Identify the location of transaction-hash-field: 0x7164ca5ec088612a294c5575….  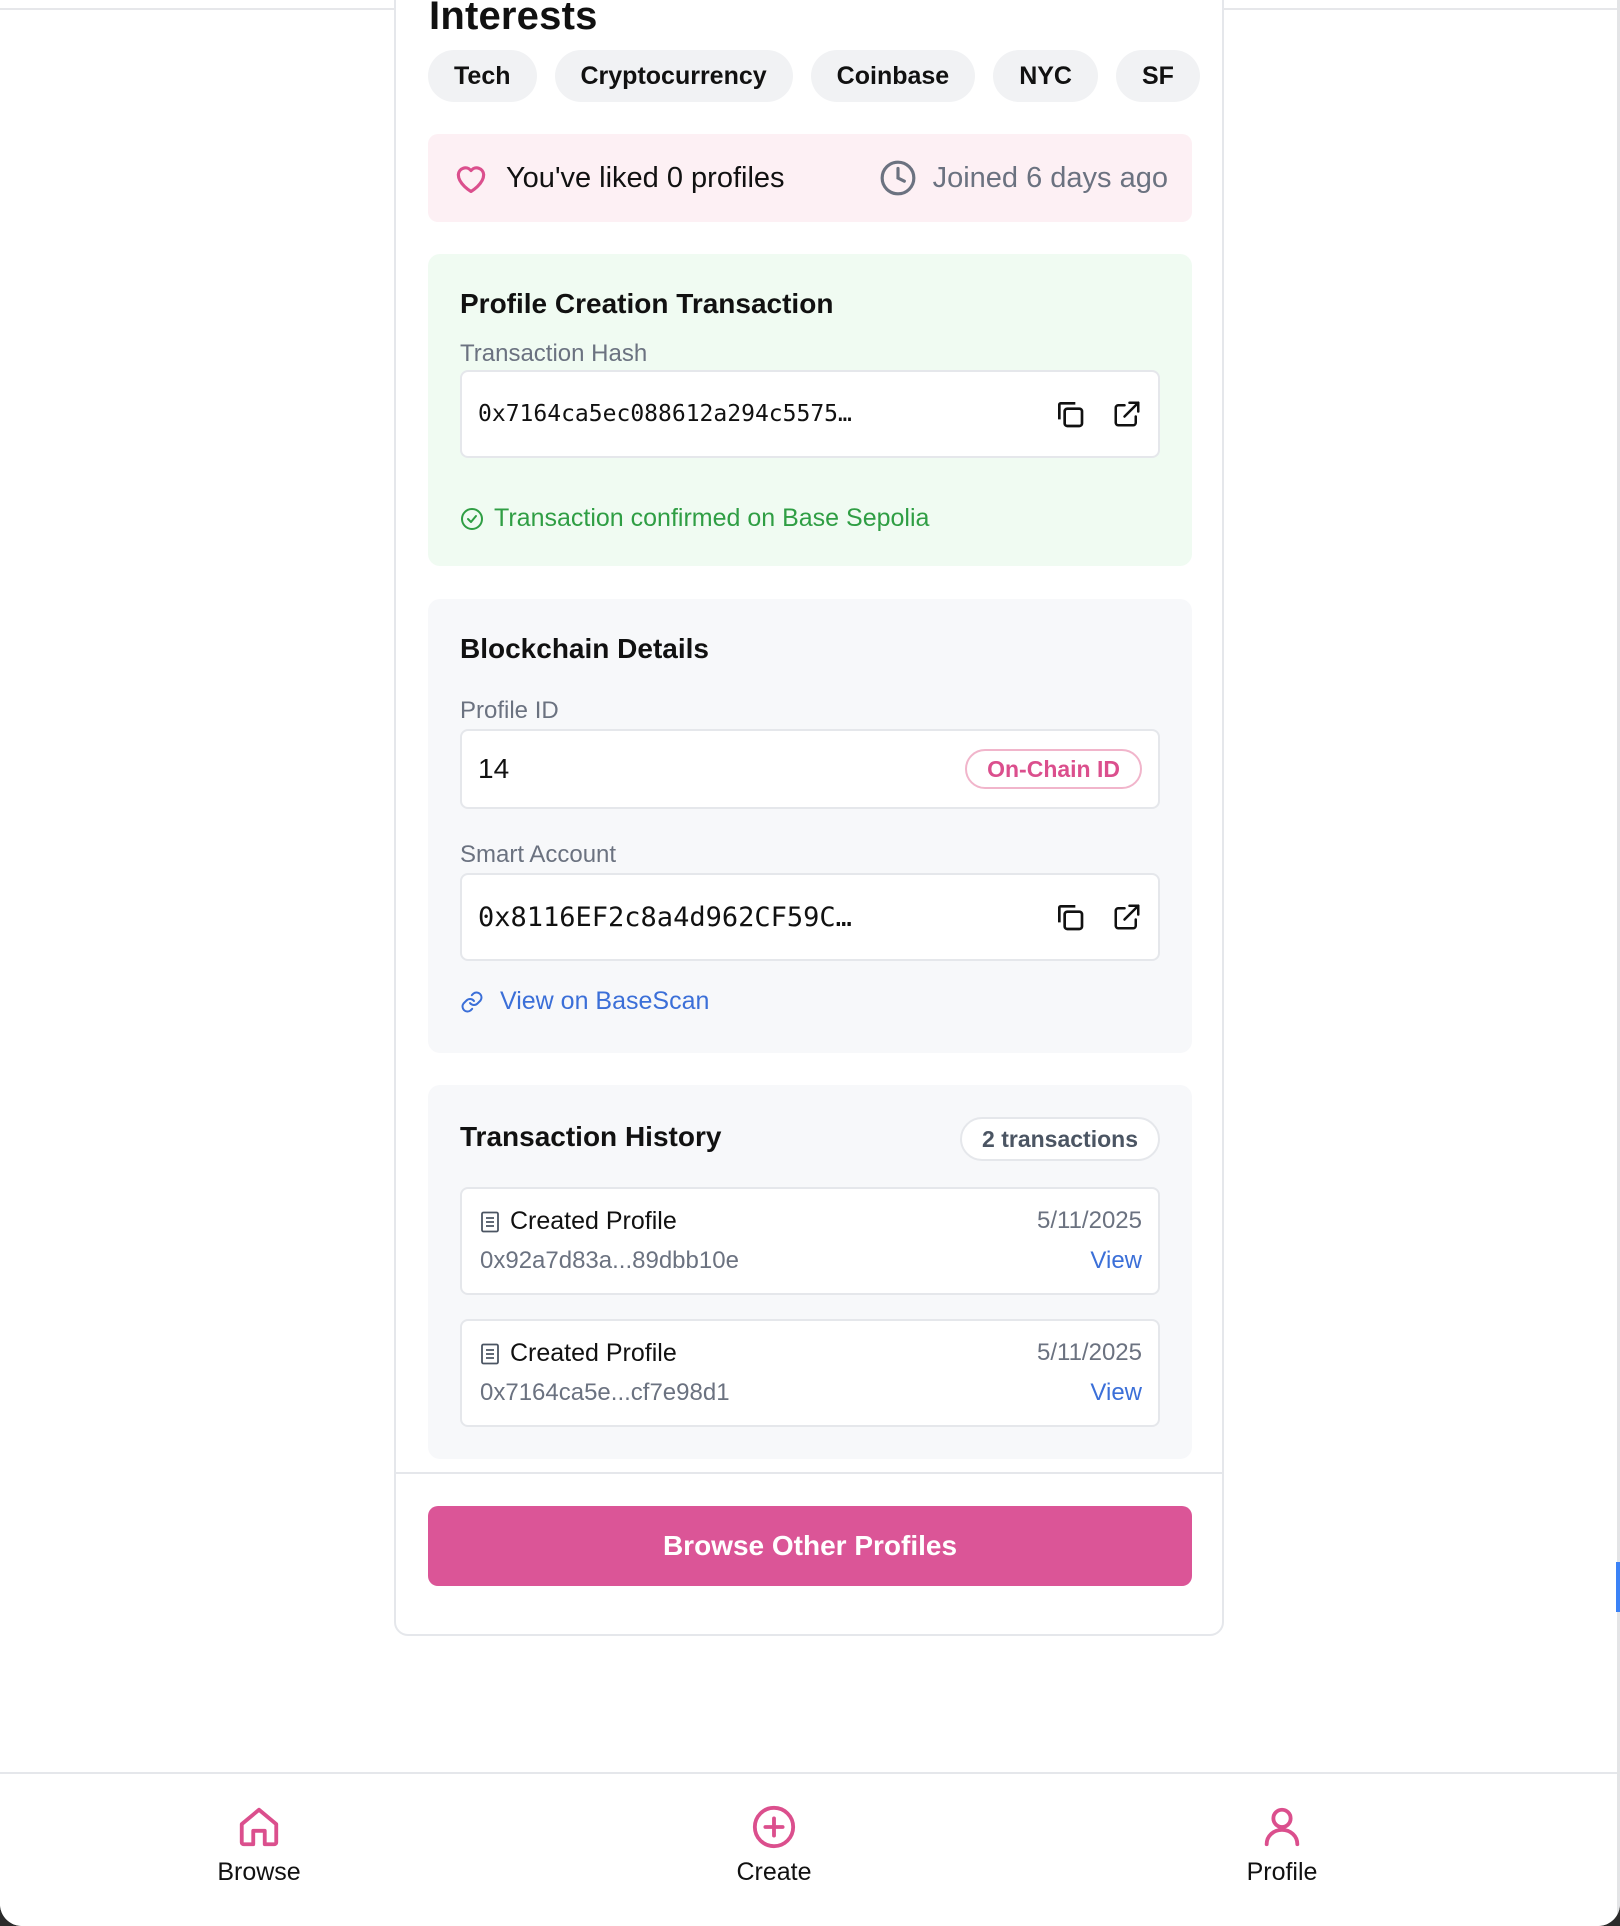
(810, 414).